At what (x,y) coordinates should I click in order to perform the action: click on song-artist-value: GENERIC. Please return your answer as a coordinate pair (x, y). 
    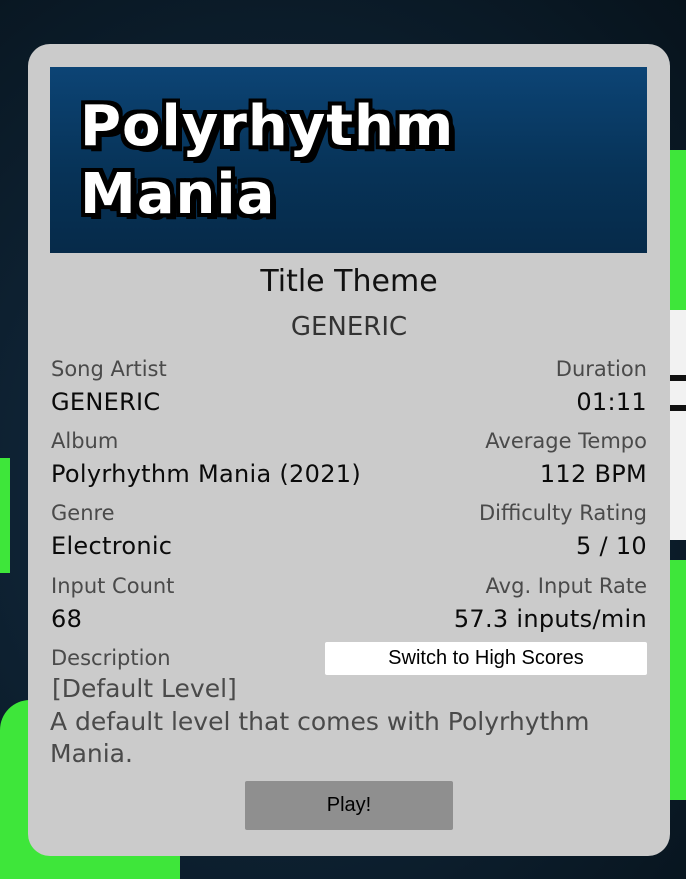
    Looking at the image, I should click on (106, 402).